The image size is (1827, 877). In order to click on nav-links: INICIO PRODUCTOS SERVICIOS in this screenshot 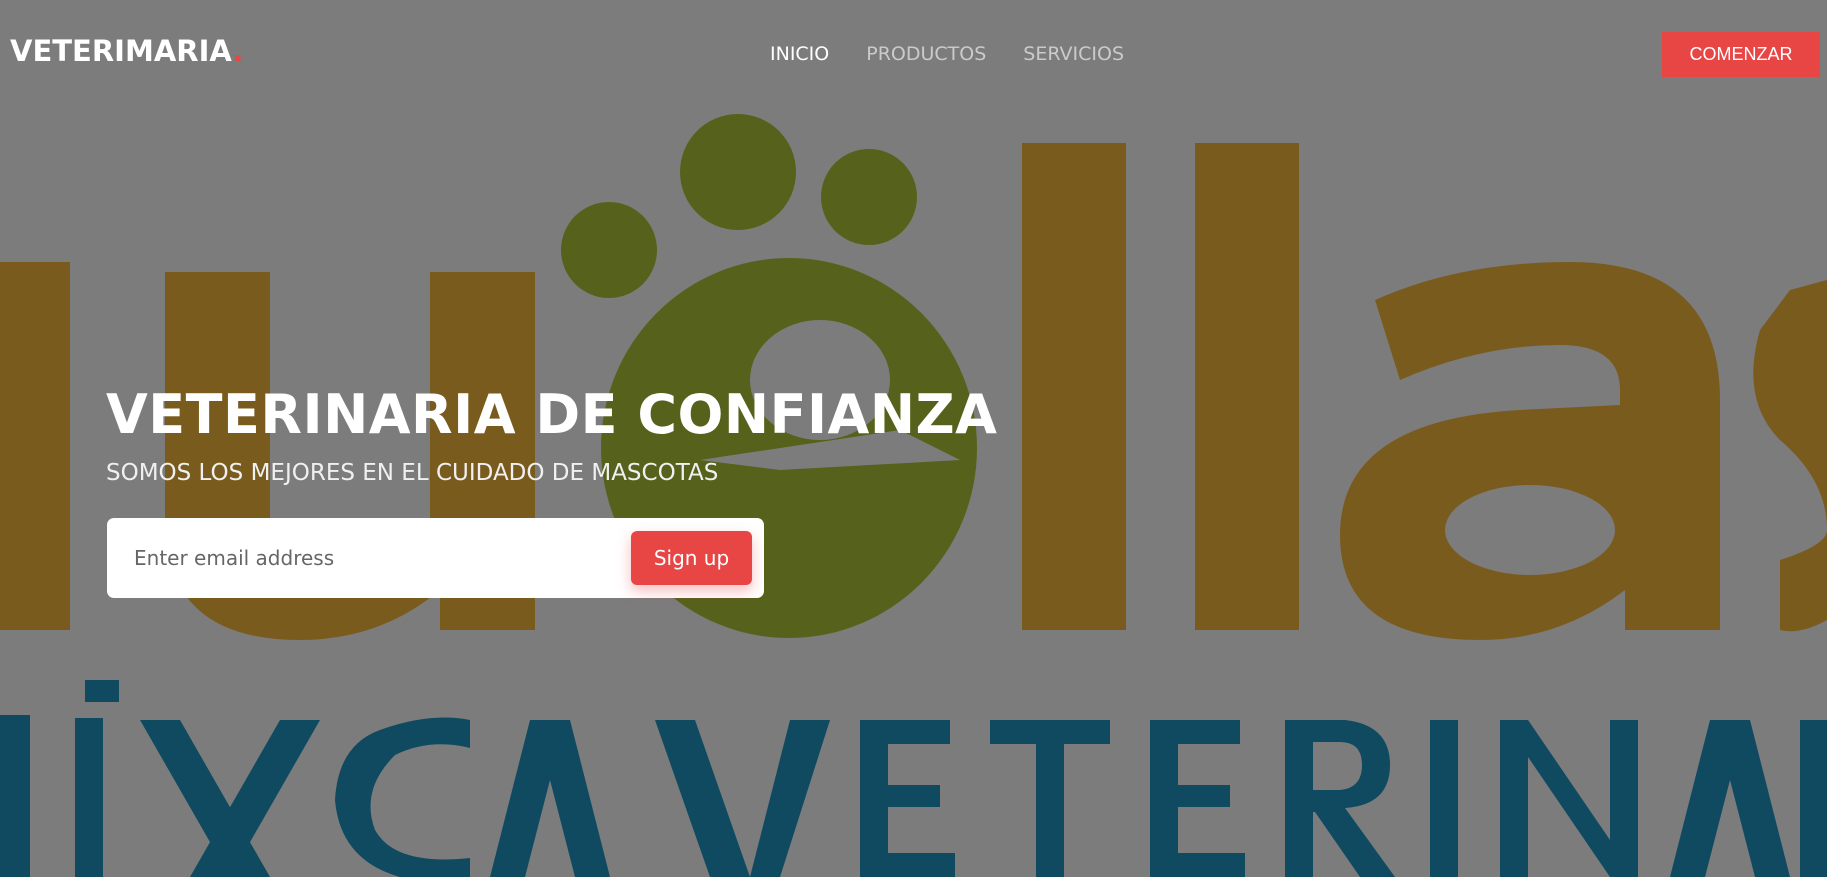, I will do `click(965, 54)`.